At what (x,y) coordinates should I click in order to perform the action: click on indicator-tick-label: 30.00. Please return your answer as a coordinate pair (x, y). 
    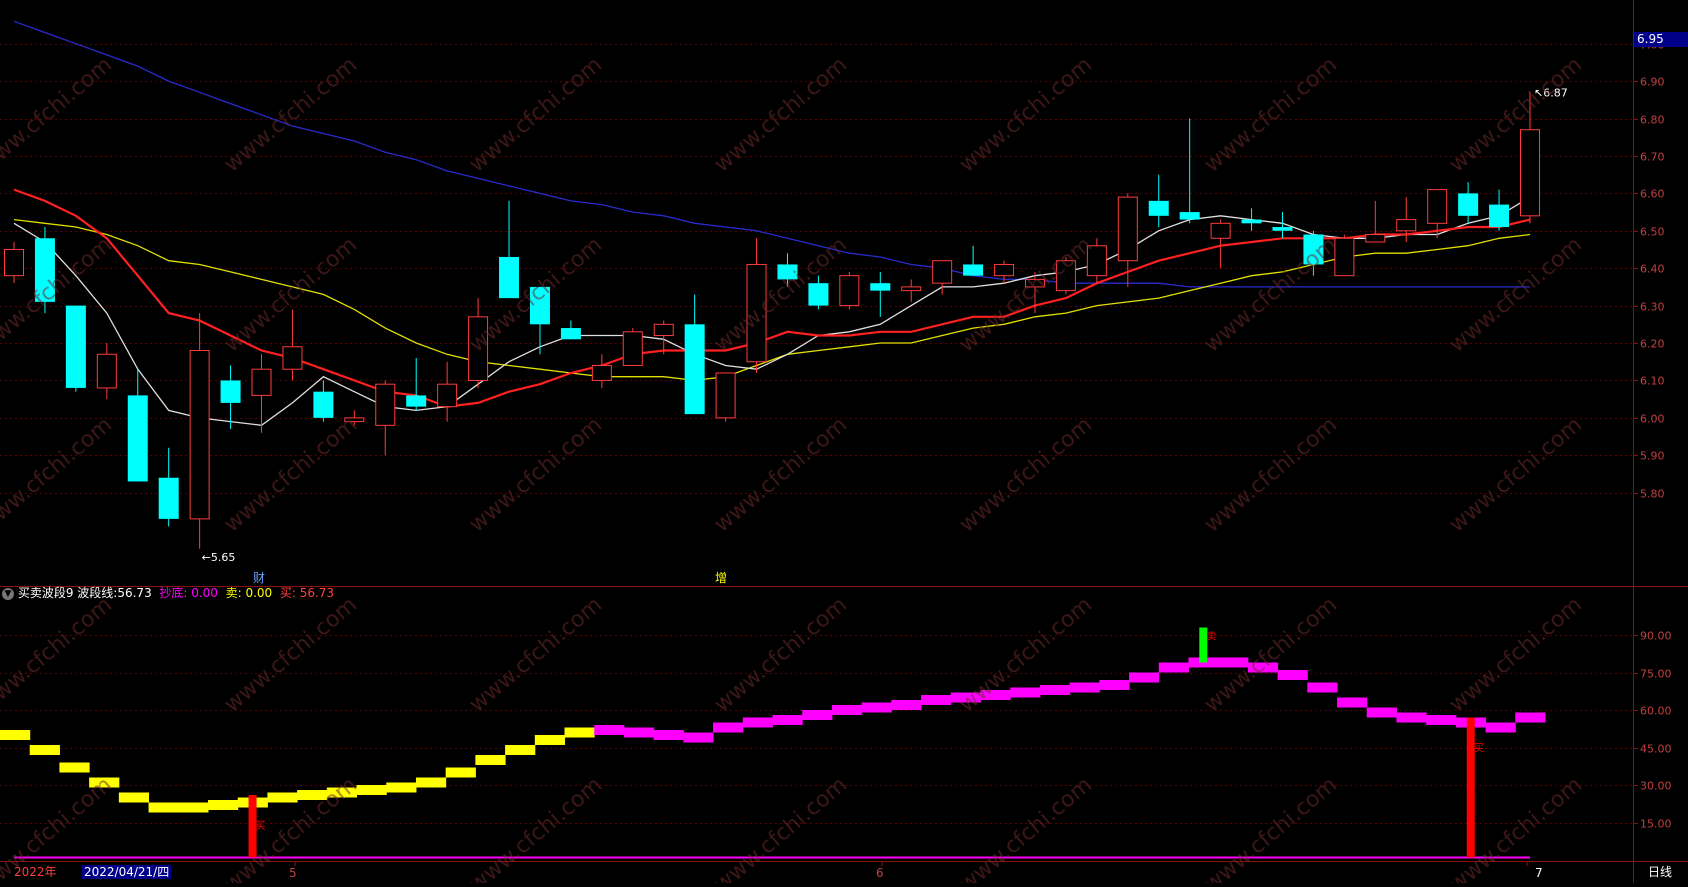
    Looking at the image, I should click on (1656, 786).